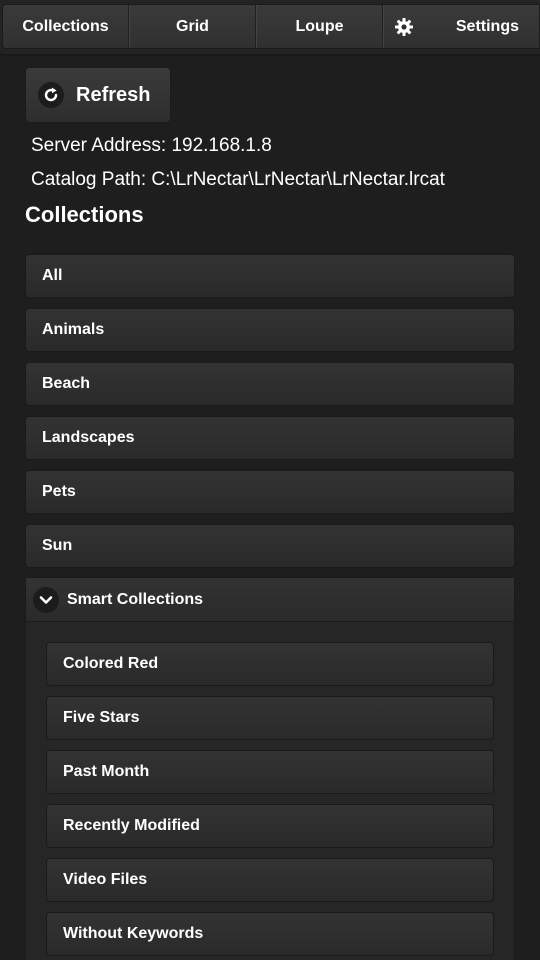 The width and height of the screenshot is (540, 960). Describe the element at coordinates (270, 880) in the screenshot. I see `smart-item-video-files: Video Files` at that location.